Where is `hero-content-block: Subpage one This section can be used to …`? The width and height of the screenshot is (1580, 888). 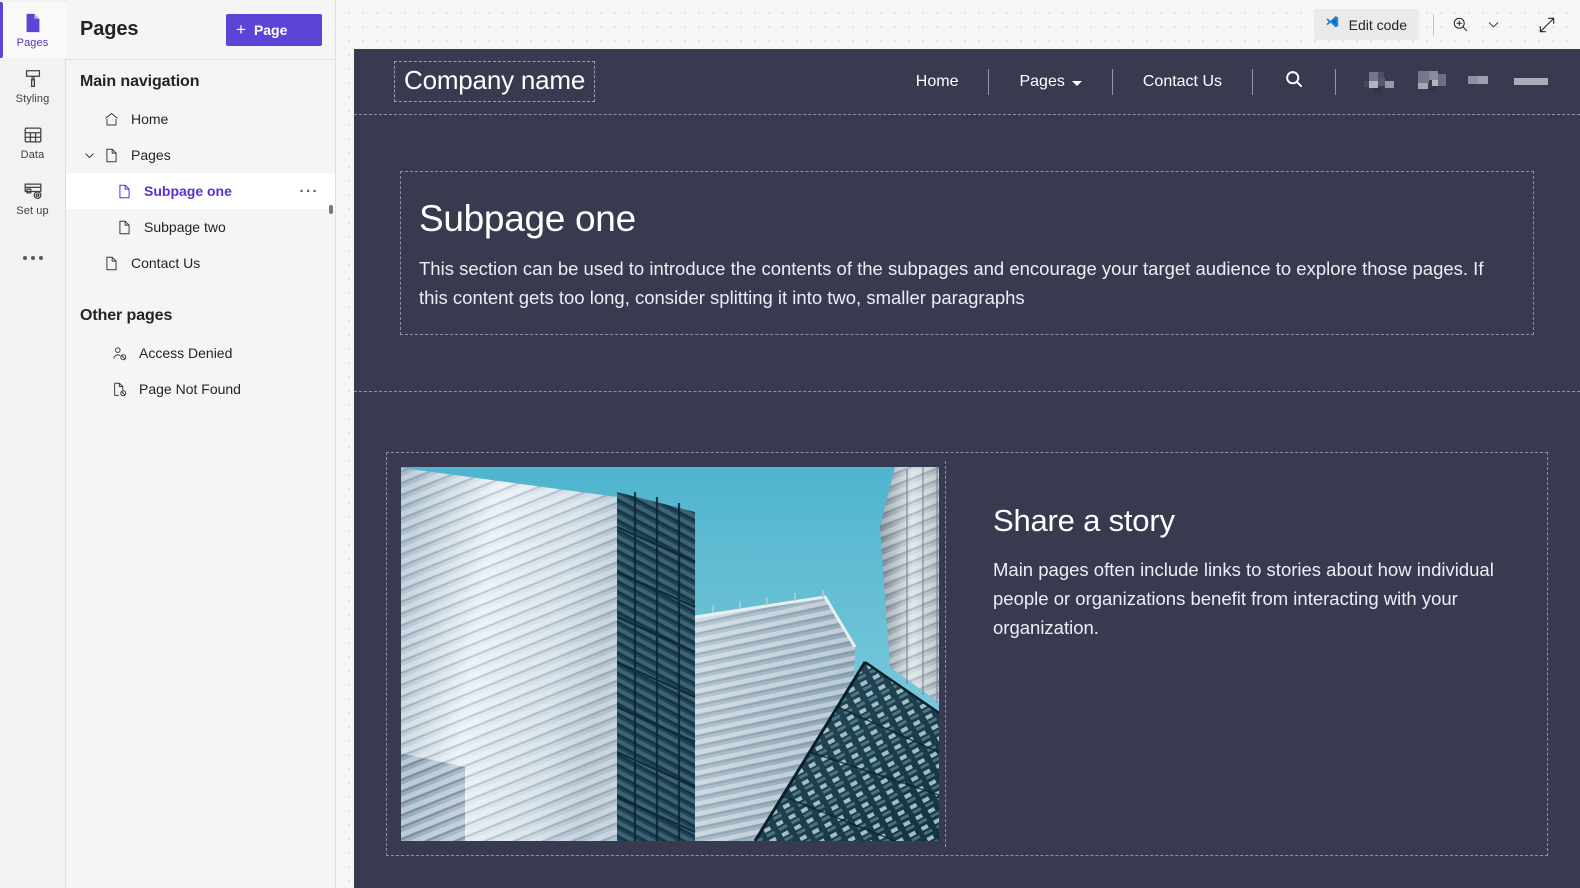 hero-content-block: Subpage one This section can be used to … is located at coordinates (967, 253).